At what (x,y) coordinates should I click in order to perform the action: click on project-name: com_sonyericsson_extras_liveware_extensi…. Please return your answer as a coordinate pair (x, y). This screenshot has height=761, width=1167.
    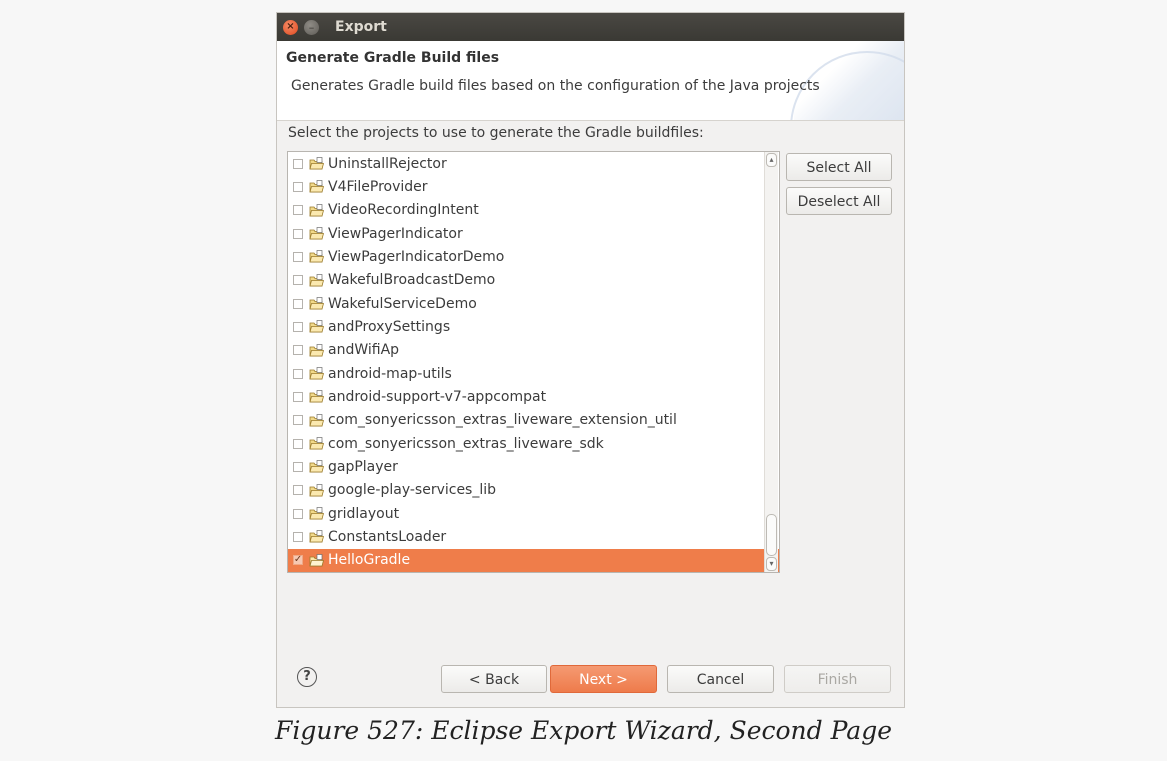
    Looking at the image, I should click on (502, 420).